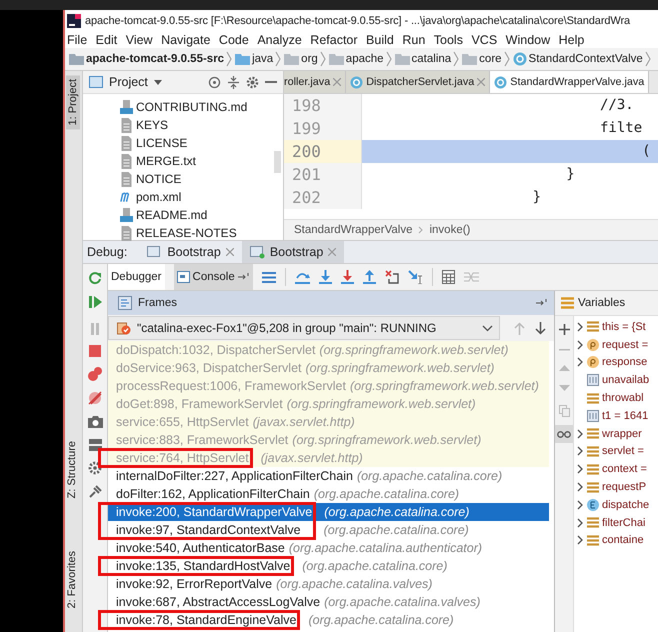  I want to click on tool-window-tab: 2: Favorites, so click(72, 579).